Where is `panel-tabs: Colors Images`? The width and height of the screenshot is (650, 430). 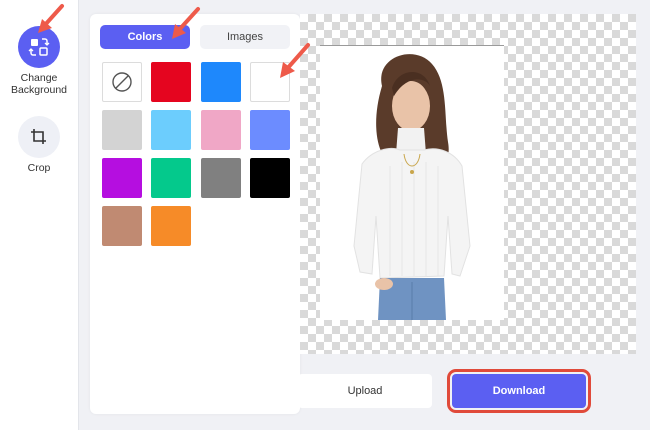 panel-tabs: Colors Images is located at coordinates (195, 37).